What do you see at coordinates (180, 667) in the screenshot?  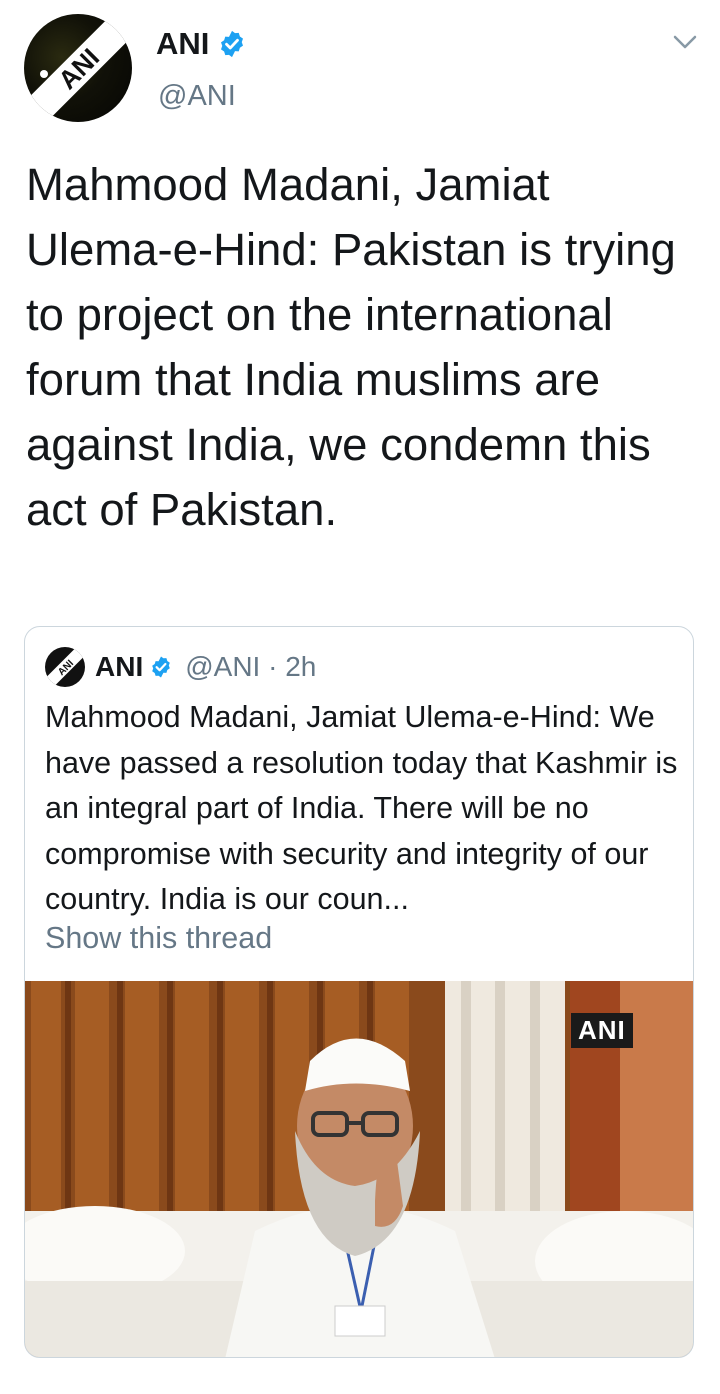 I see `quoted-tweet-header: ANI ANI @ANI · 2h` at bounding box center [180, 667].